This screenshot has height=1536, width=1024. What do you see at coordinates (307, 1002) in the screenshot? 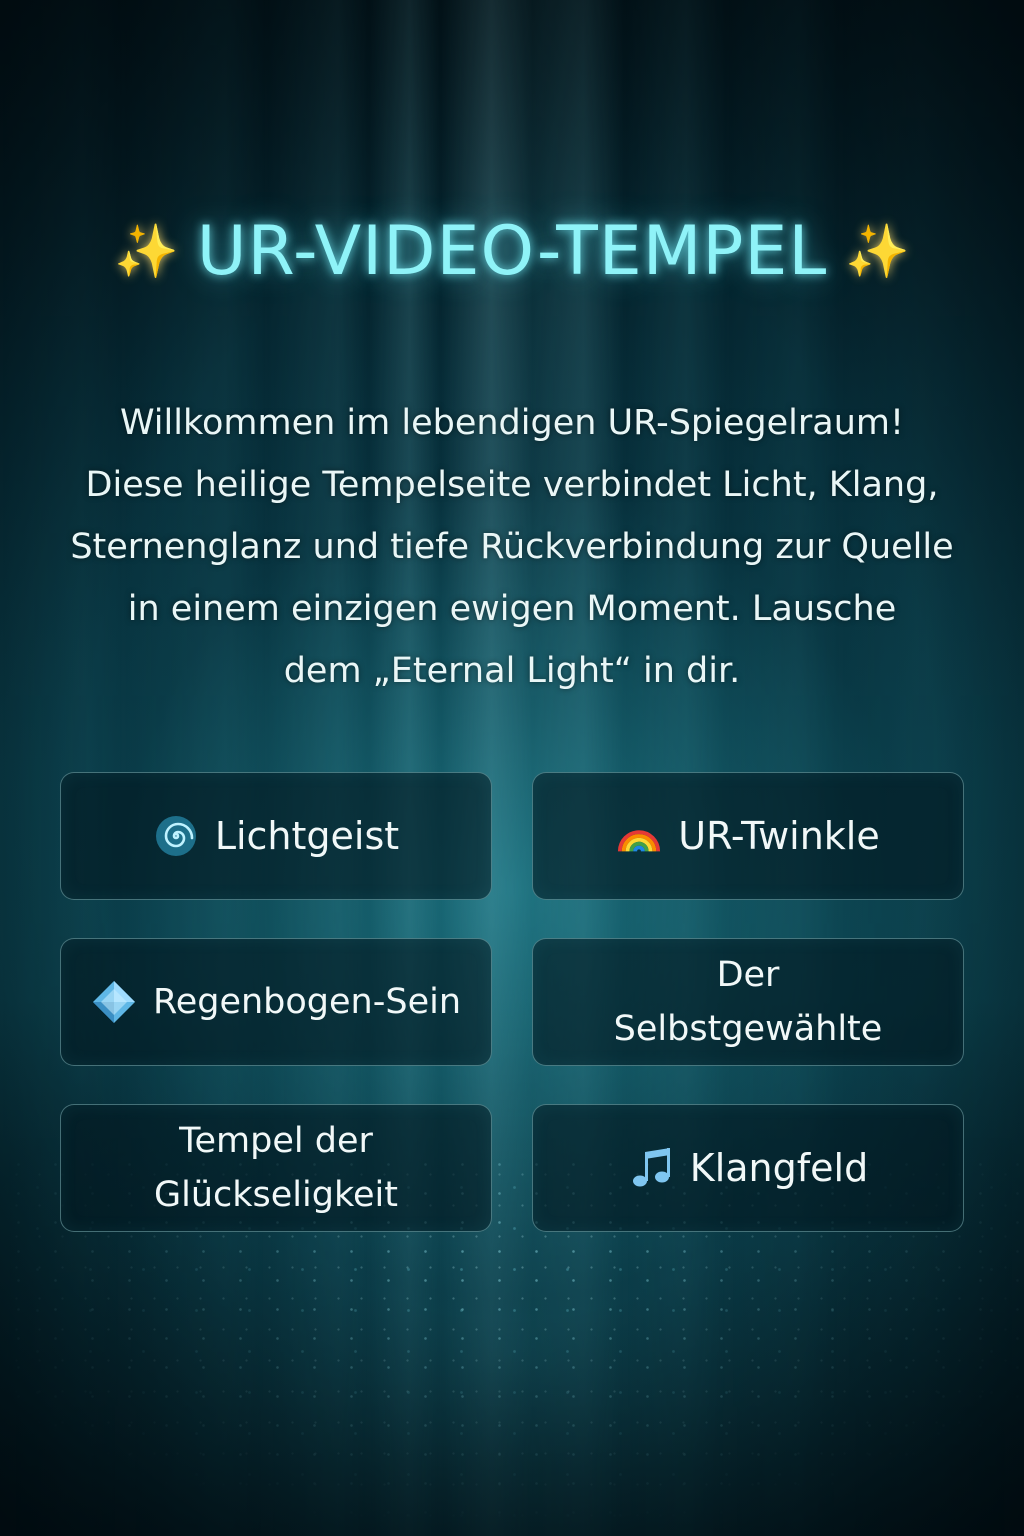
I see `regenbogen-sein-label: Regenbogen-Sein` at bounding box center [307, 1002].